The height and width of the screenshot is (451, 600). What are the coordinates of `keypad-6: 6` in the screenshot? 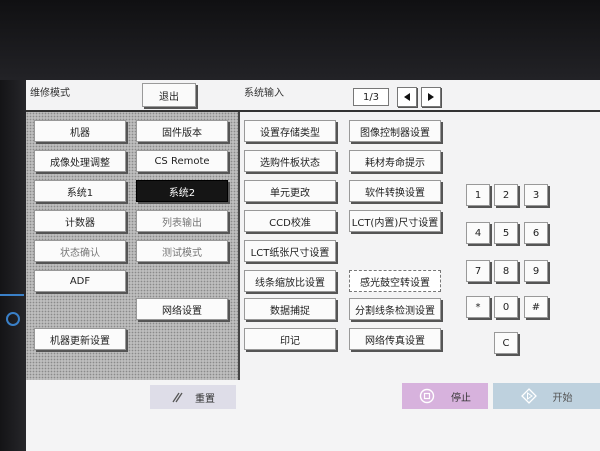 It's located at (536, 233).